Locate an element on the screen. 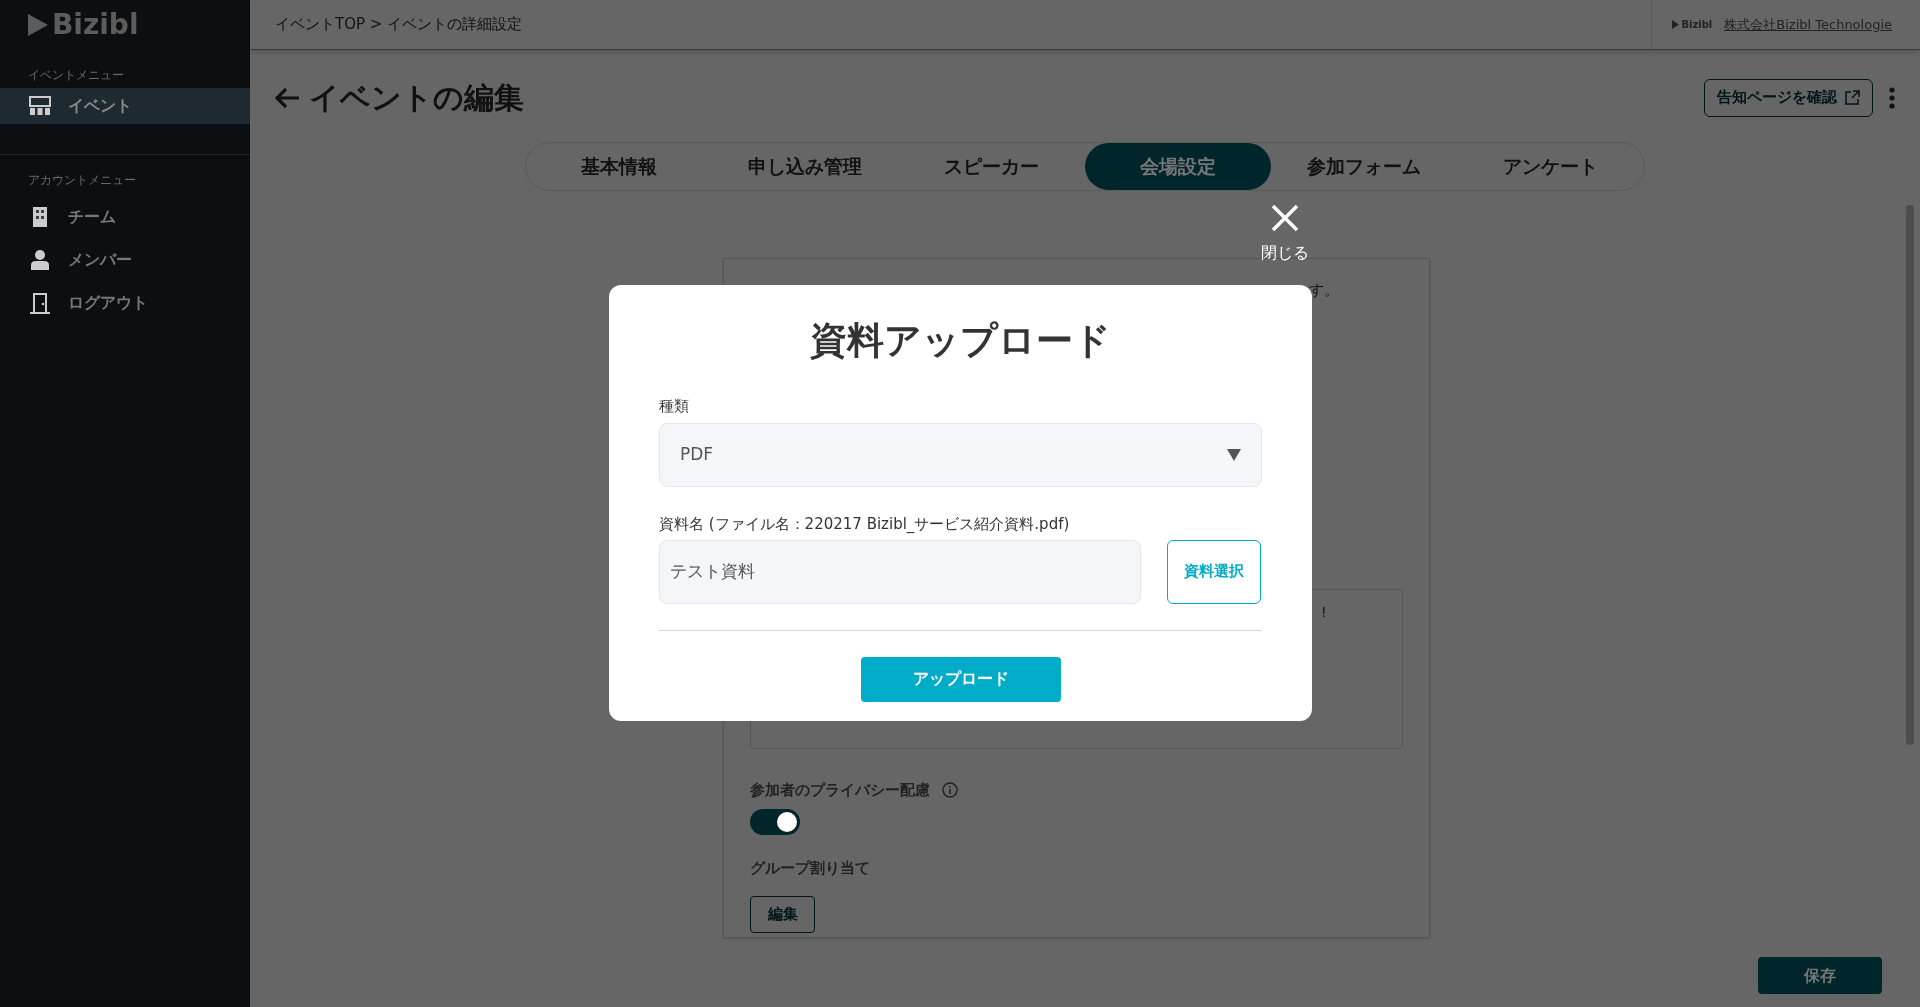 The height and width of the screenshot is (1007, 1920). description-text: す。 is located at coordinates (1324, 290).